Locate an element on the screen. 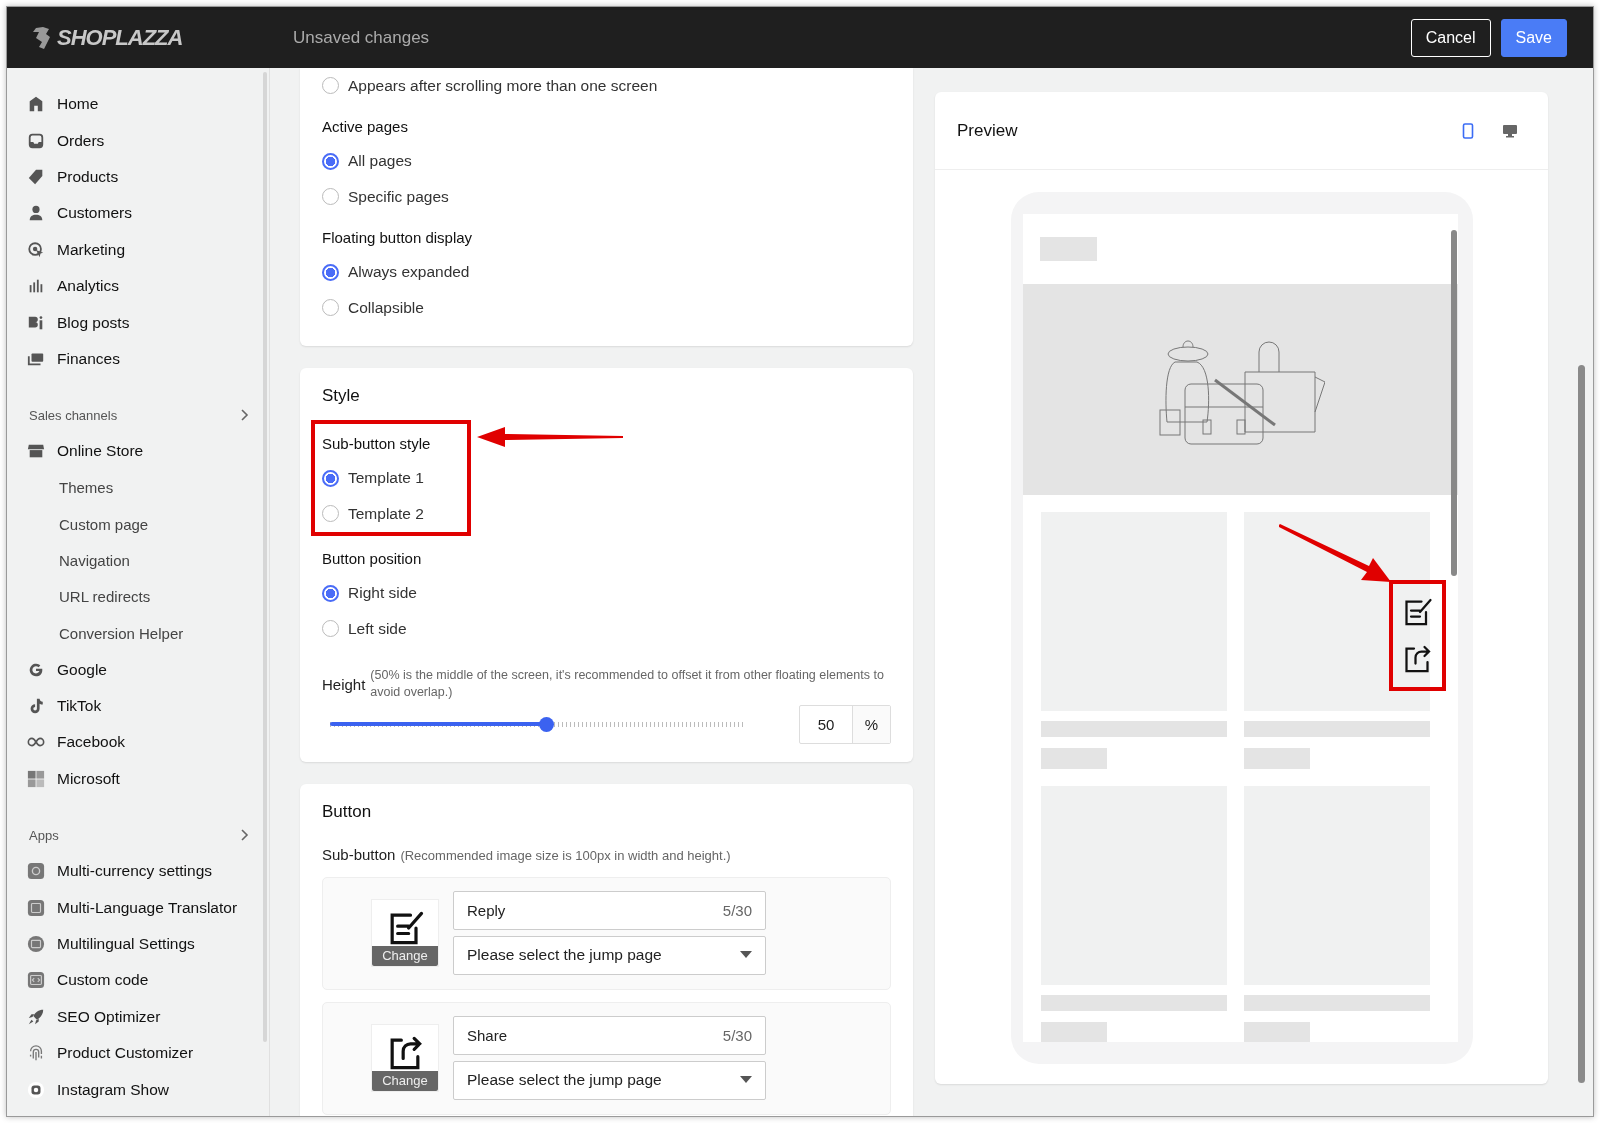  radio-label: All pages is located at coordinates (380, 161).